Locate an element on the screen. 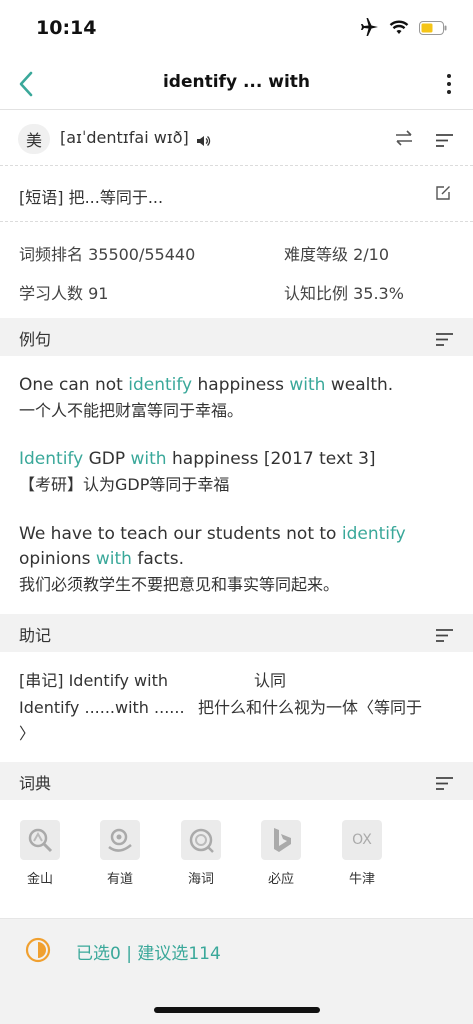  dictionary-haici: 海词 is located at coordinates (201, 853).